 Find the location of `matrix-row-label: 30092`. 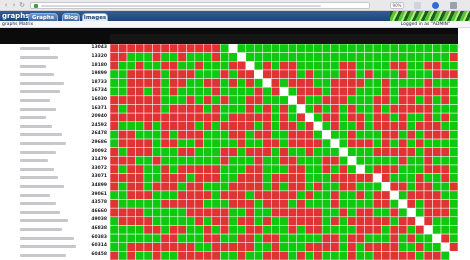

matrix-row-label: 30092 is located at coordinates (55, 152).